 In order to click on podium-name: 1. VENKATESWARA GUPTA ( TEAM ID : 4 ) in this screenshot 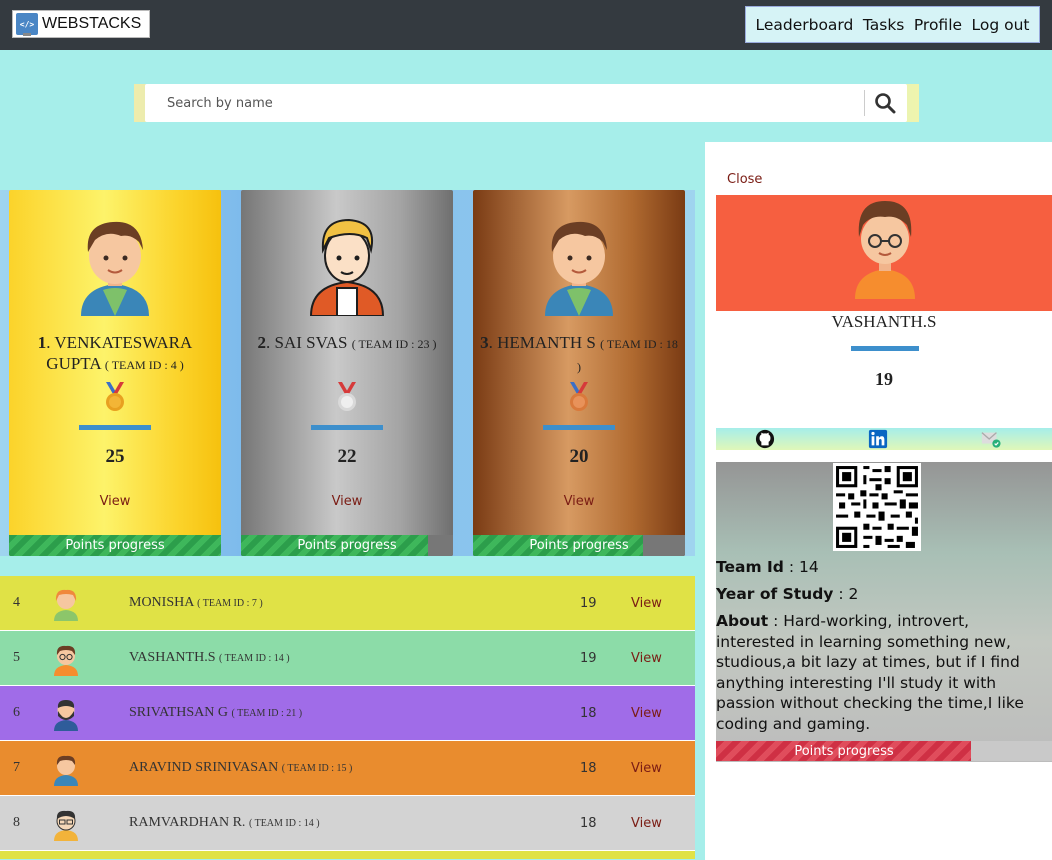, I will do `click(115, 353)`.